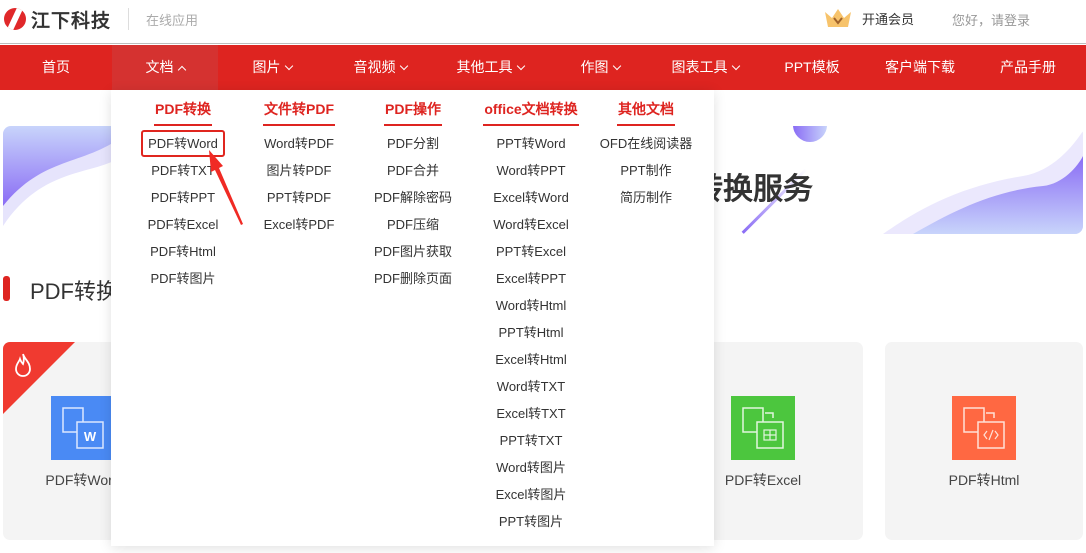 This screenshot has height=553, width=1086. I want to click on nav-item-other-tools: 其他工具, so click(490, 67).